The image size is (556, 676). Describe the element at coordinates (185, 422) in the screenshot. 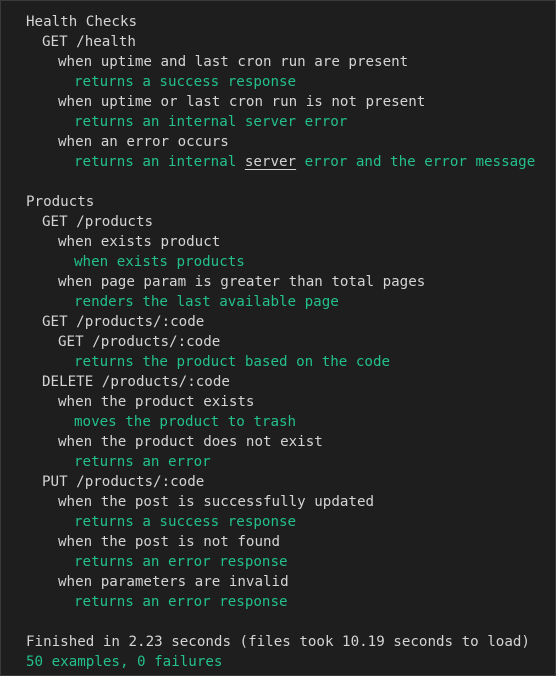

I see `example-moves-to-trash: moves the product to trash` at that location.